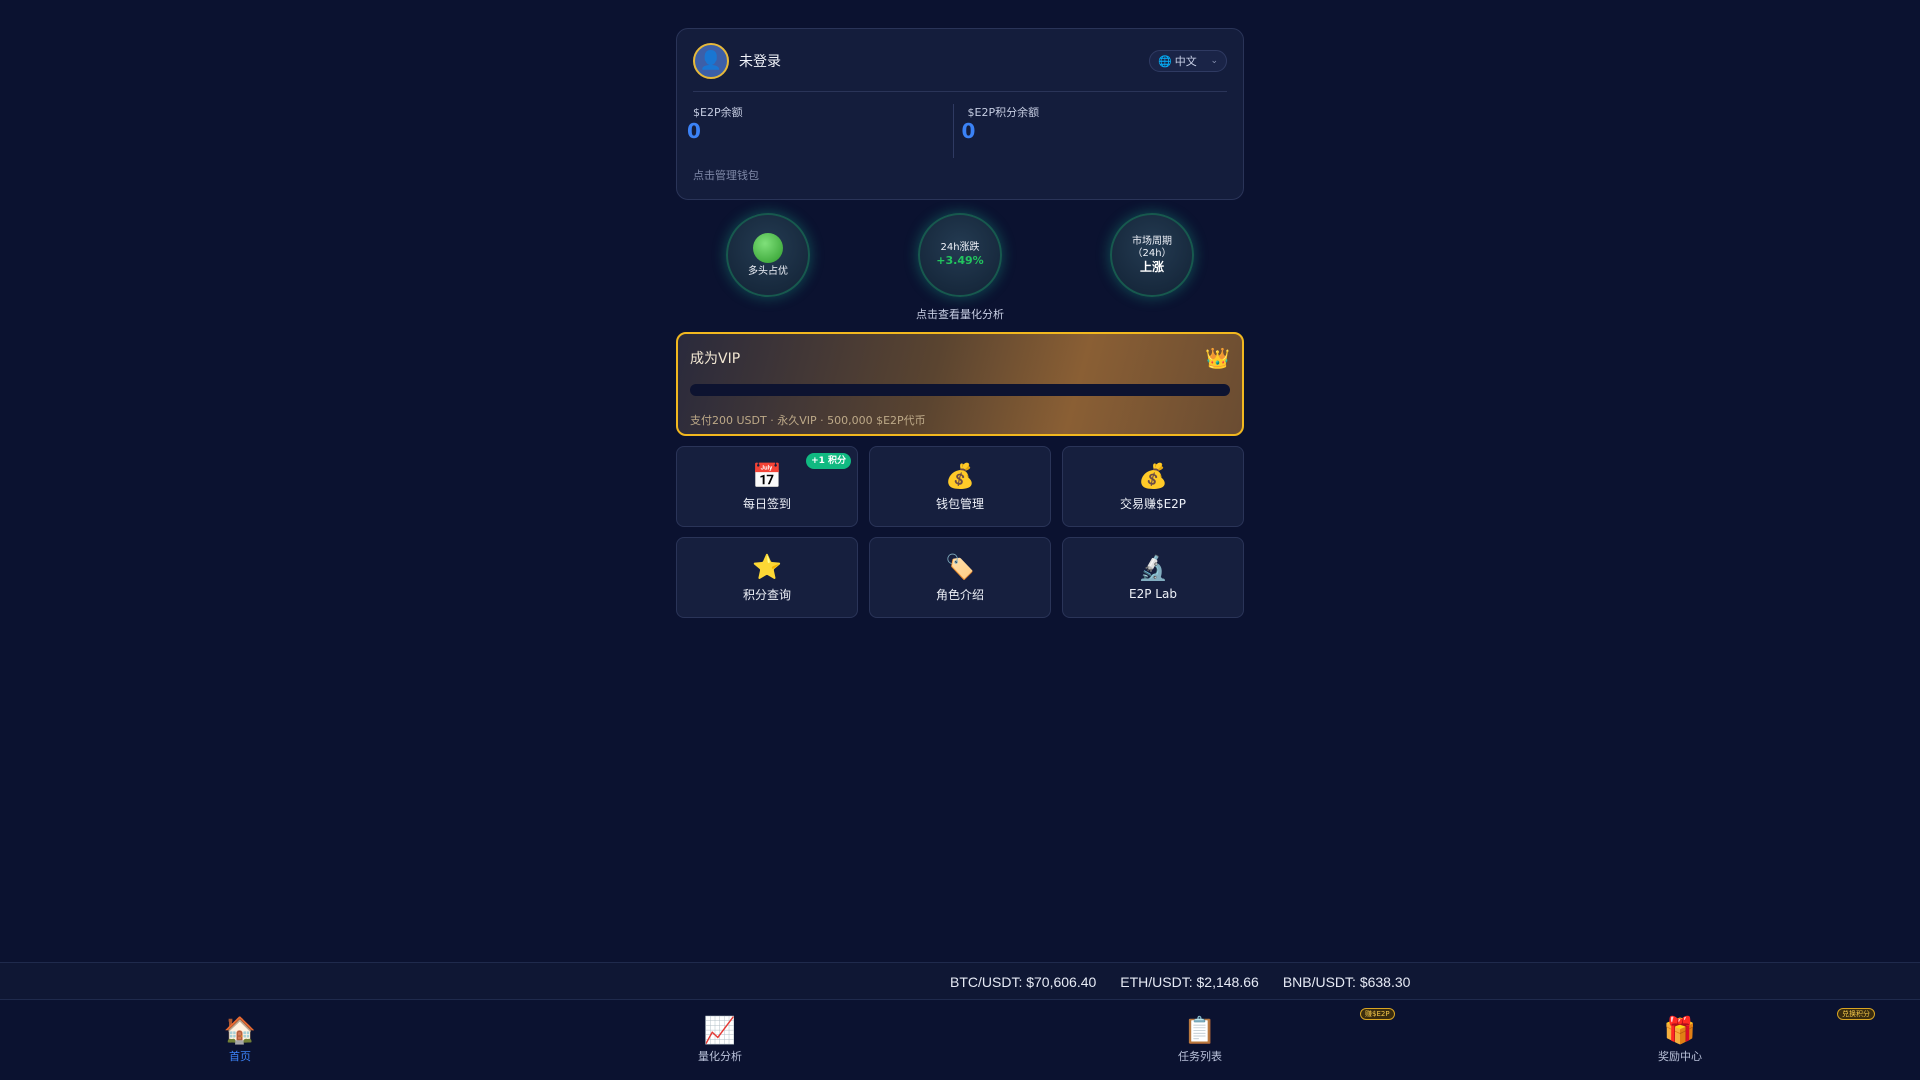 This screenshot has height=1080, width=1920. Describe the element at coordinates (960, 390) in the screenshot. I see `vip-progress-bar` at that location.